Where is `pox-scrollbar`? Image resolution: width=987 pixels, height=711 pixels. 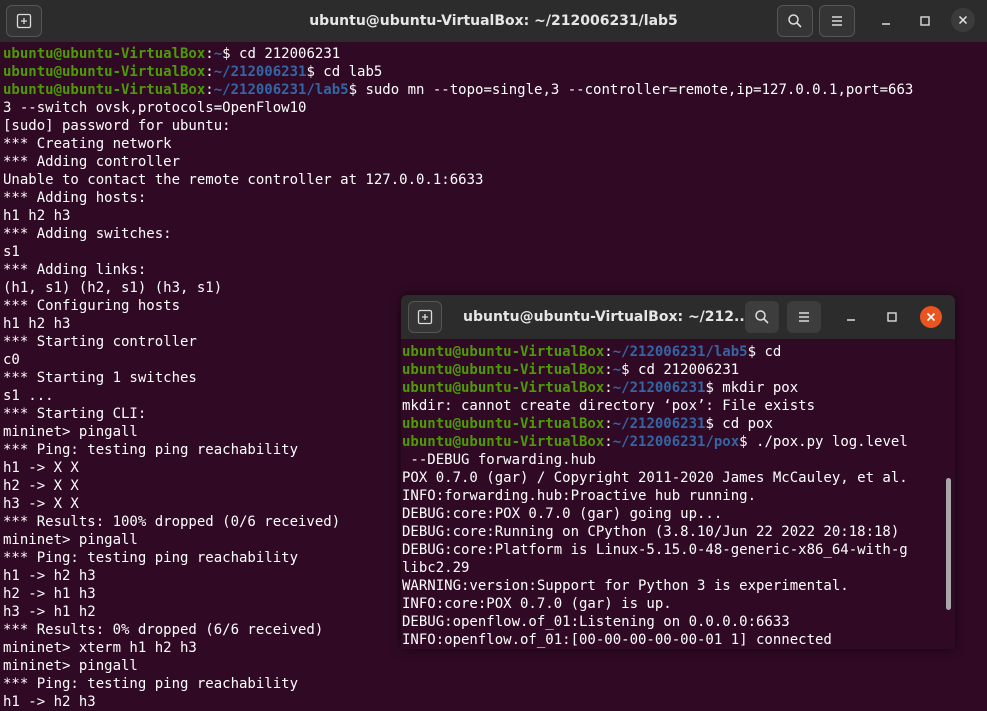 pox-scrollbar is located at coordinates (948, 544).